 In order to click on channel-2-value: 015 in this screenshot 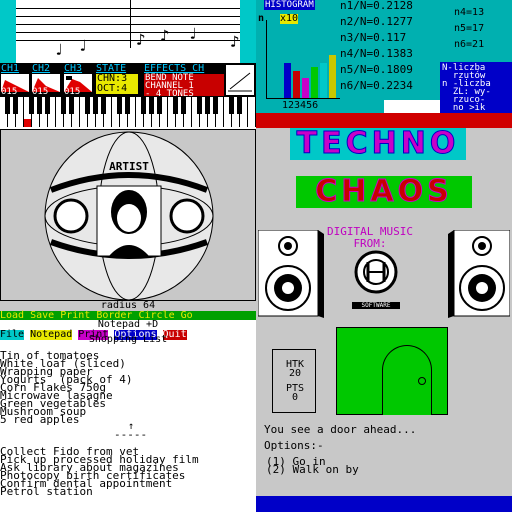, I will do `click(40, 92)`.